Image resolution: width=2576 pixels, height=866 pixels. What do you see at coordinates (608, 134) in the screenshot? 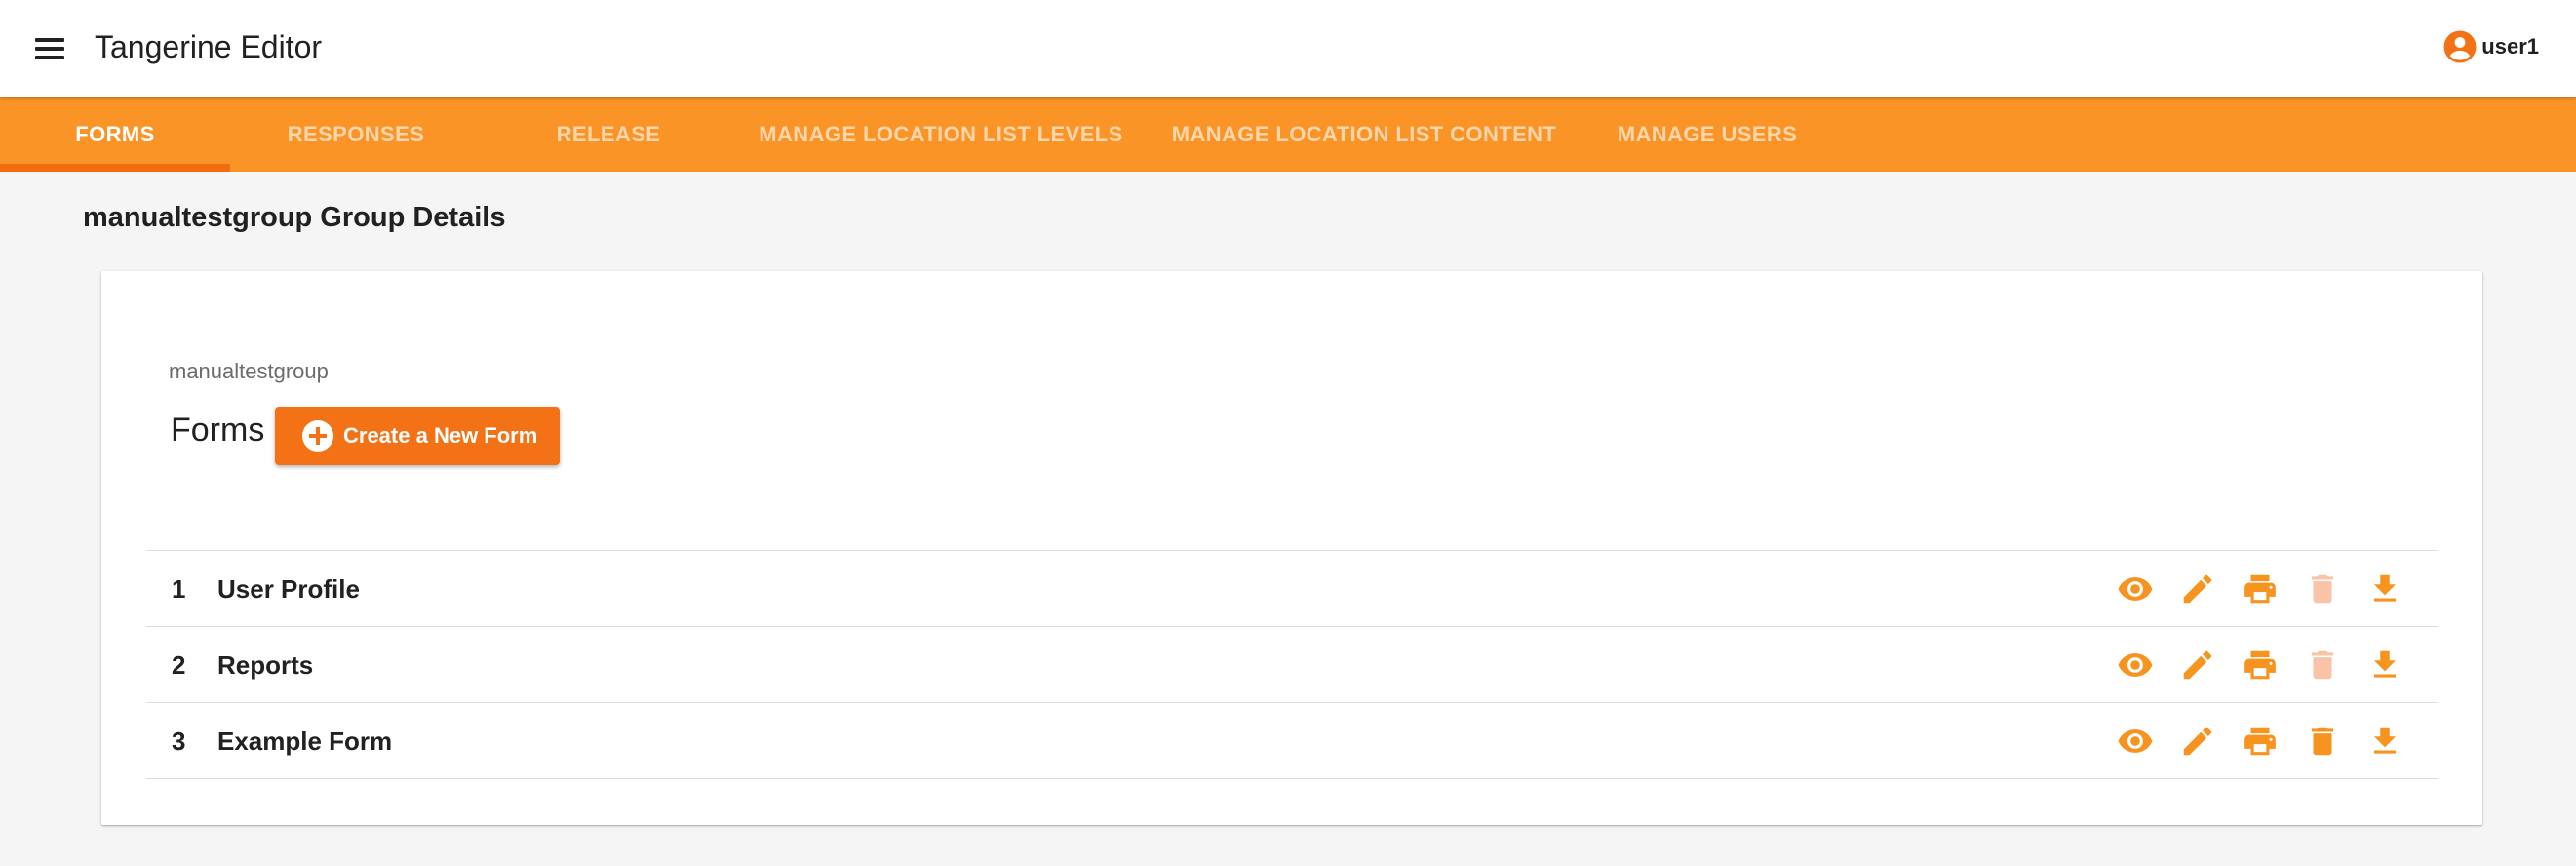
I see `tab-release: RELEASE` at bounding box center [608, 134].